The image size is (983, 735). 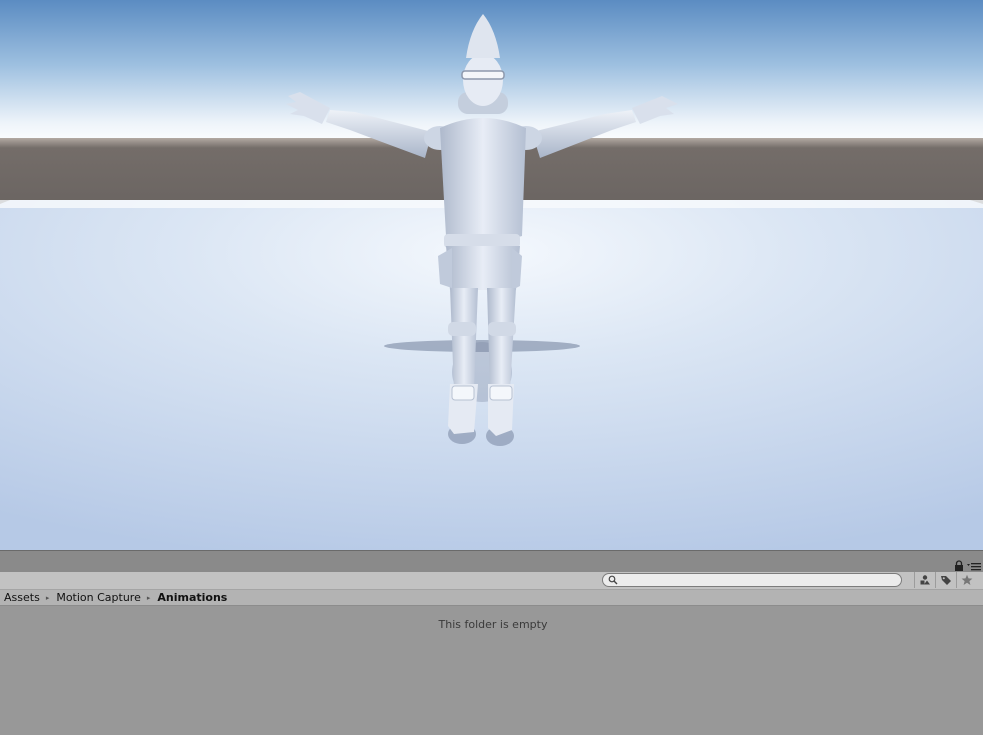 I want to click on tag-icon, so click(x=946, y=580).